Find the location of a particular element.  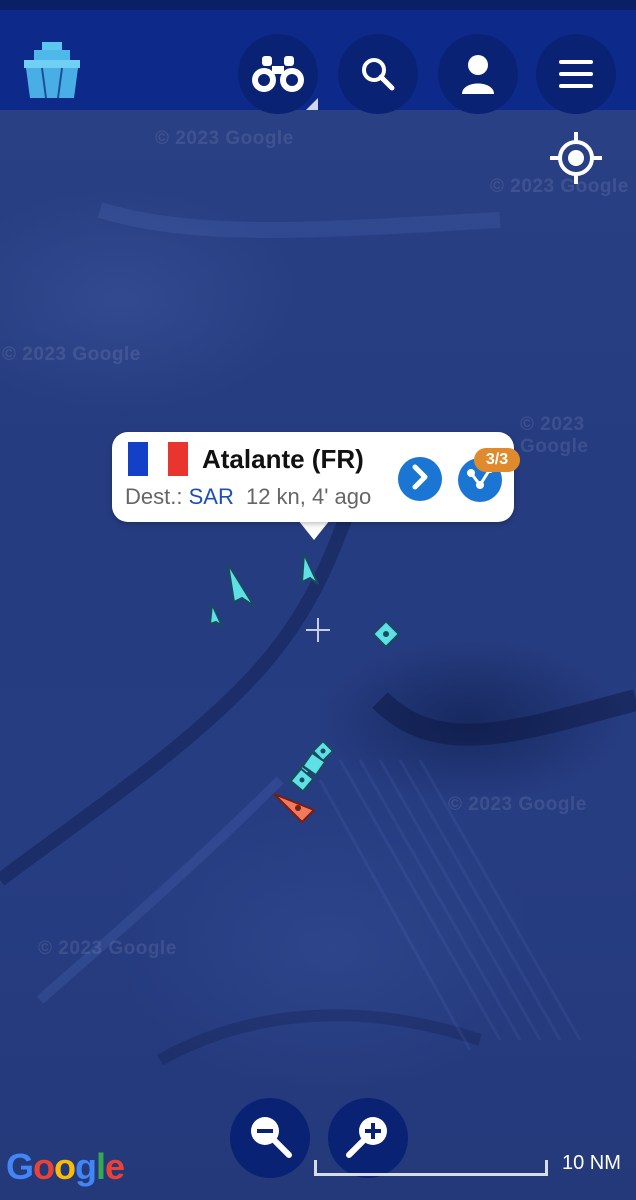

locate-button is located at coordinates (576, 158).